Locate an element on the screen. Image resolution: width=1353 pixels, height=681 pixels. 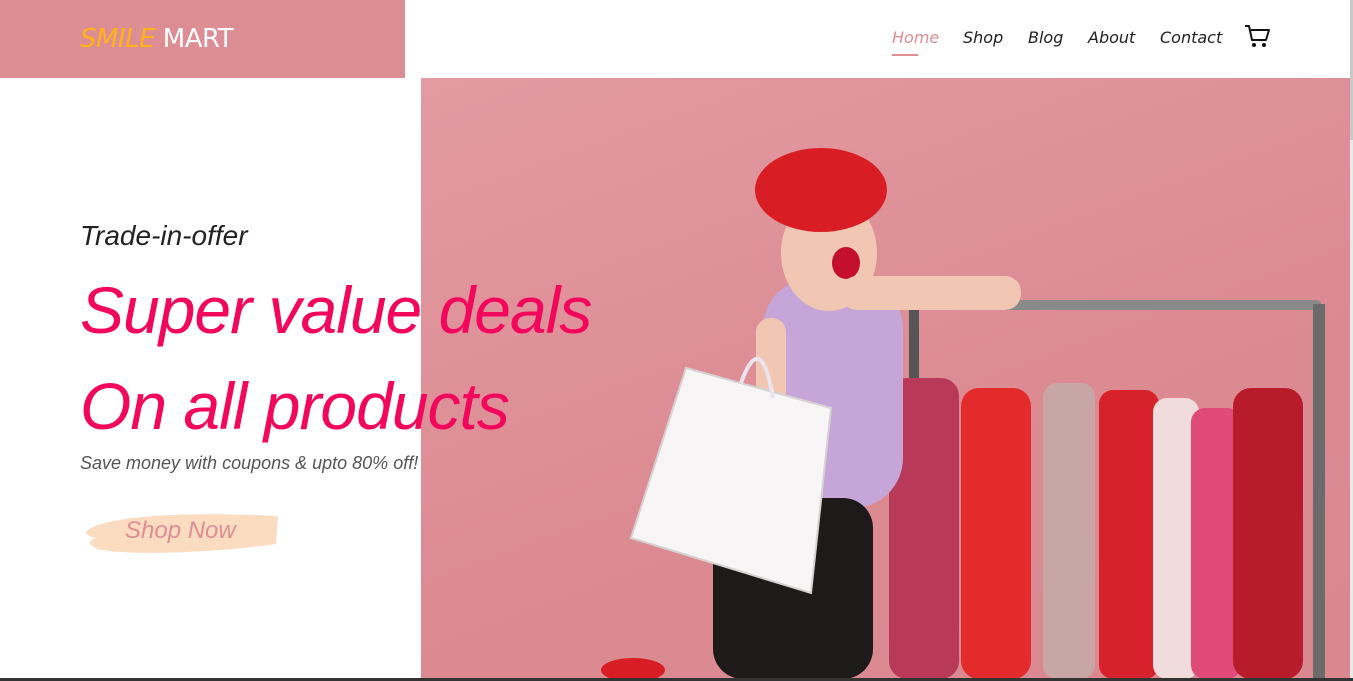
hero-eyebrow: Trade-in-offer is located at coordinates (164, 235).